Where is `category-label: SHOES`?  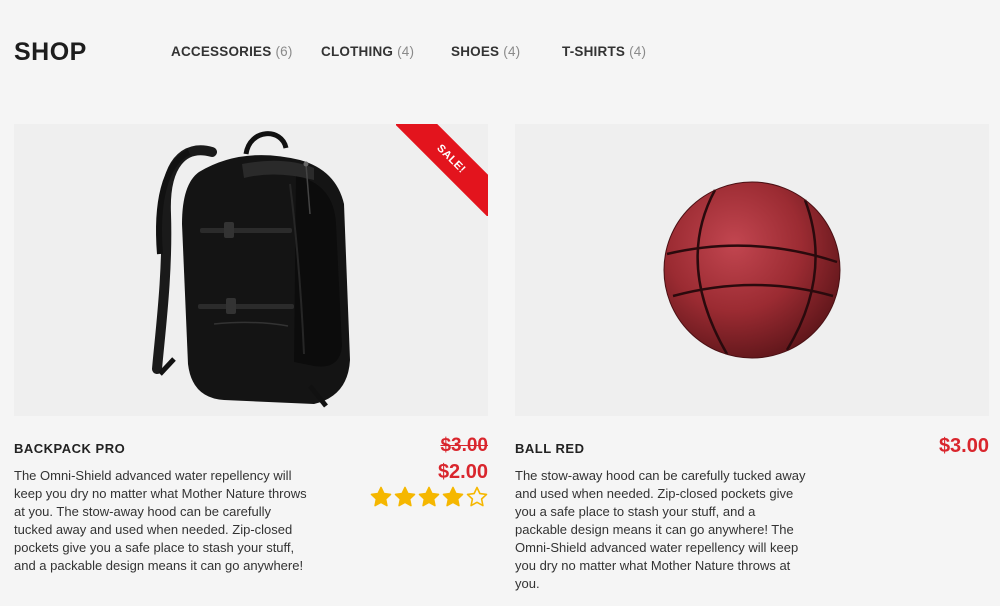
category-label: SHOES is located at coordinates (475, 51).